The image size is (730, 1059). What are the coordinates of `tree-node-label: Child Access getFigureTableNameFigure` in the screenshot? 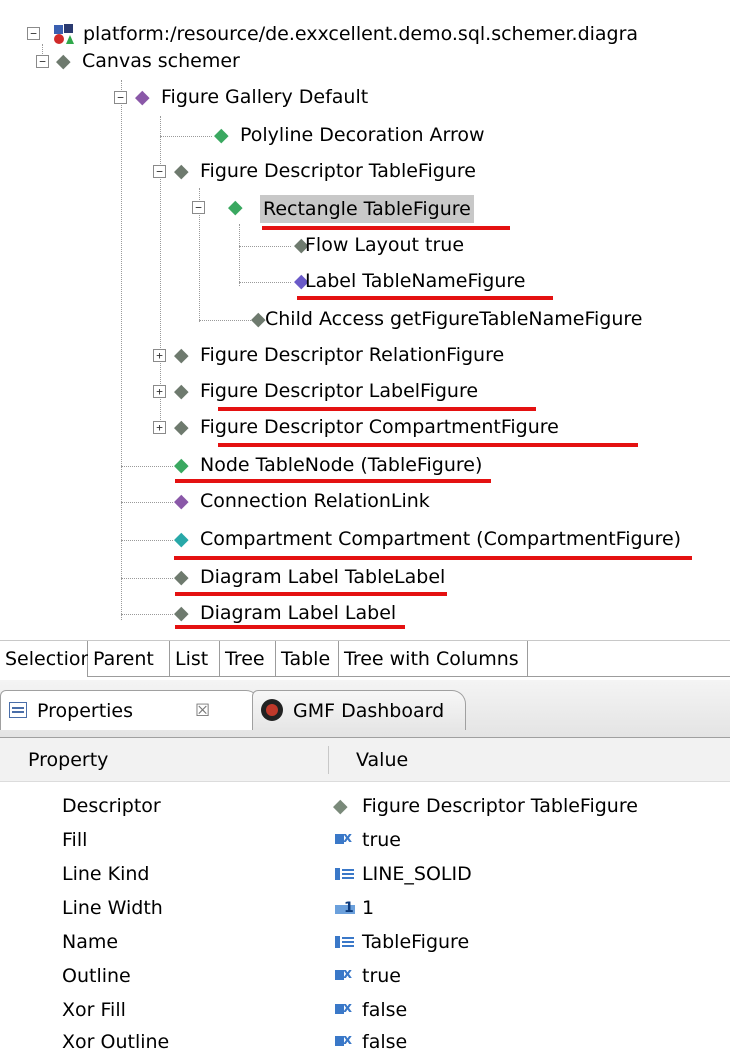 It's located at (453, 319).